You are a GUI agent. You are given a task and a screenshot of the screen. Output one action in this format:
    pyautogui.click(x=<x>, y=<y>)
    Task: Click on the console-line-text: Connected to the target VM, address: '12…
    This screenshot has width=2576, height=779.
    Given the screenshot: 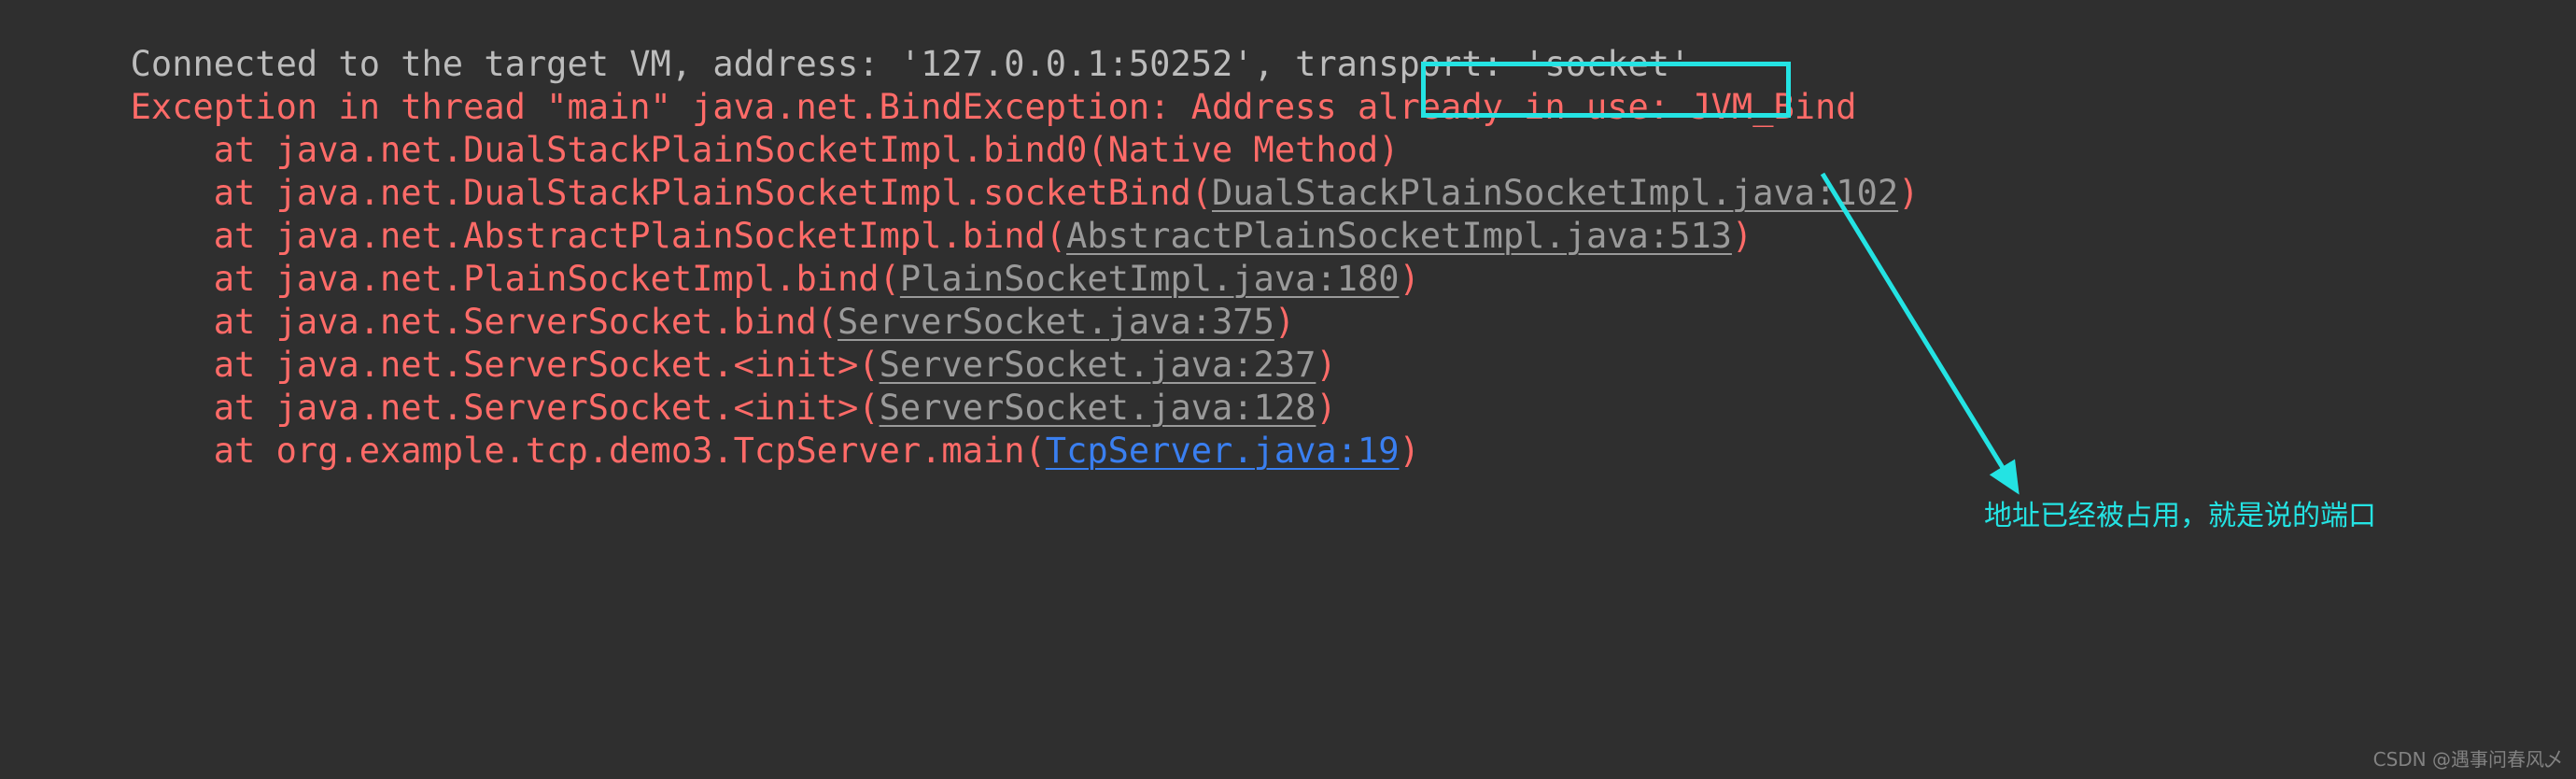 What is the action you would take?
    pyautogui.click(x=910, y=64)
    